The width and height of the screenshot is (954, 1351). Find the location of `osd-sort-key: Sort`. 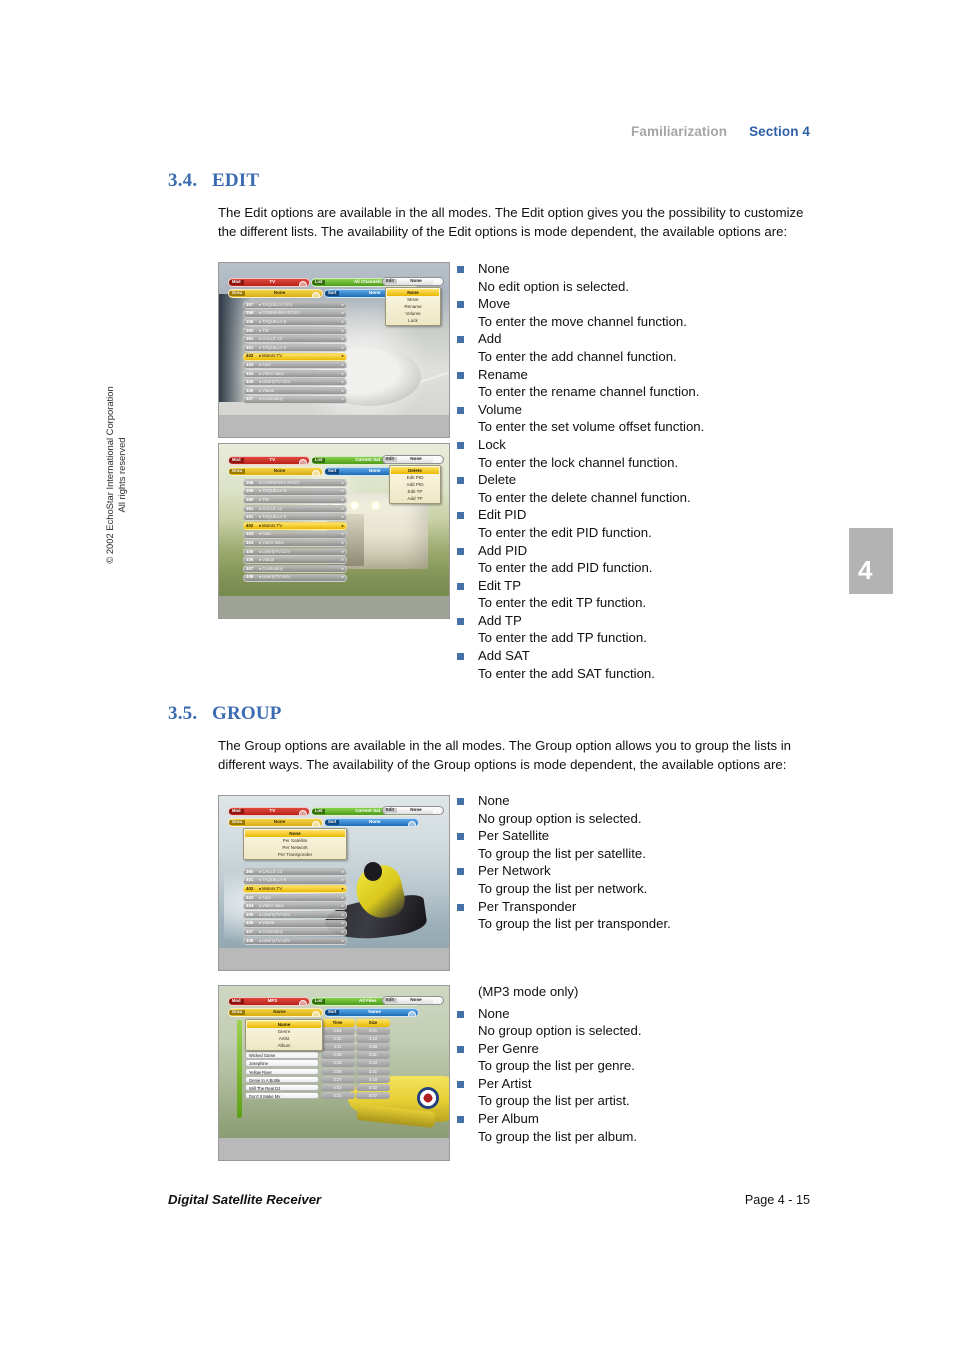

osd-sort-key: Sort is located at coordinates (332, 293).